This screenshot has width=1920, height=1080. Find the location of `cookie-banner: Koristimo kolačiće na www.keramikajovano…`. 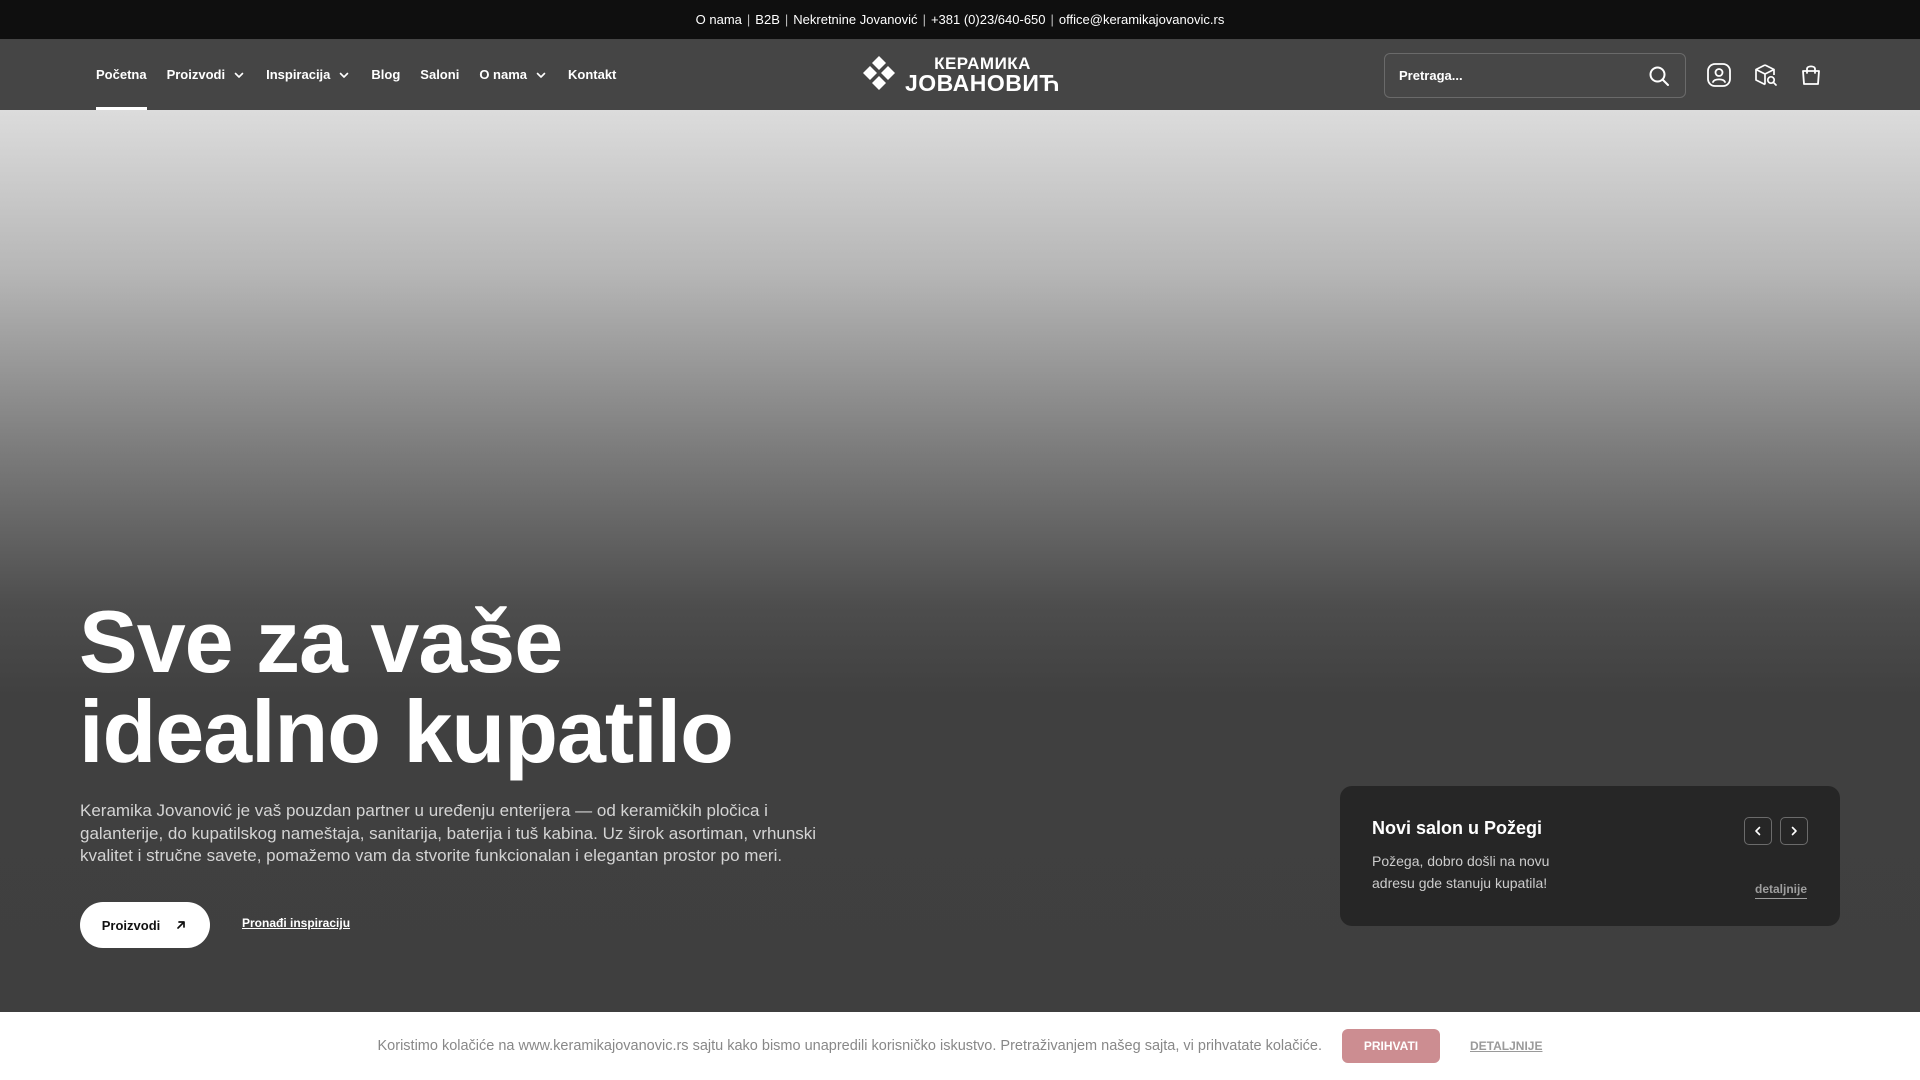

cookie-banner: Koristimo kolačiće na www.keramikajovano… is located at coordinates (960, 1046).